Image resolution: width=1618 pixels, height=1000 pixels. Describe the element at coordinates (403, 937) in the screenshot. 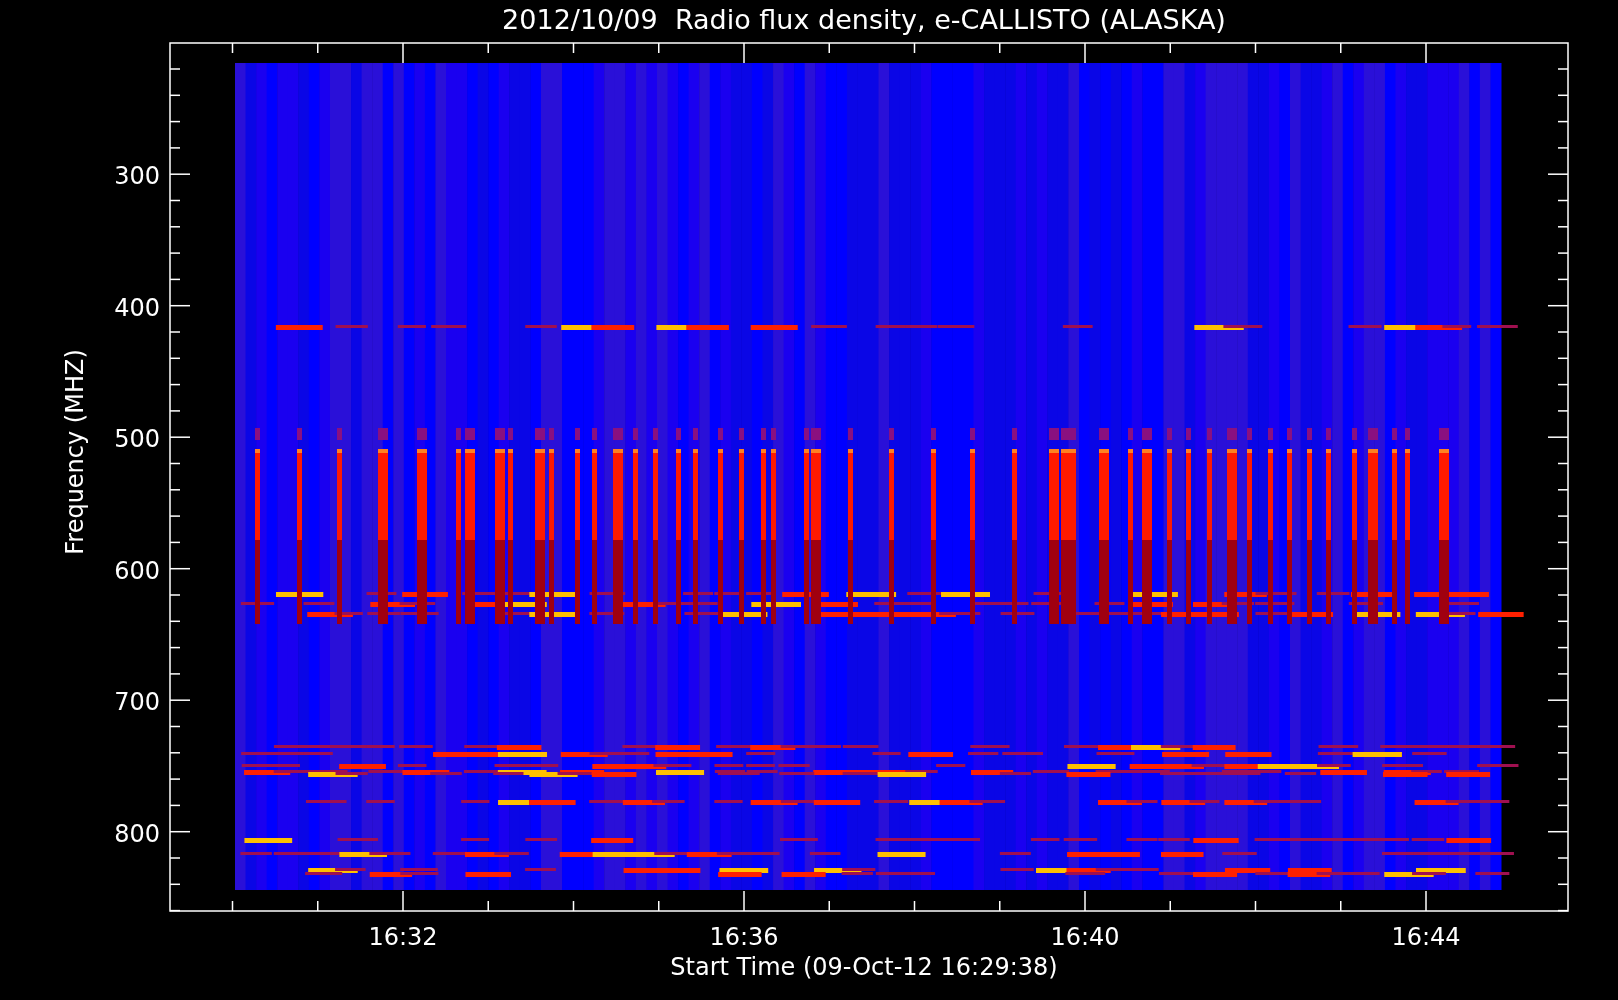

I see `tick-label: 16:32` at that location.